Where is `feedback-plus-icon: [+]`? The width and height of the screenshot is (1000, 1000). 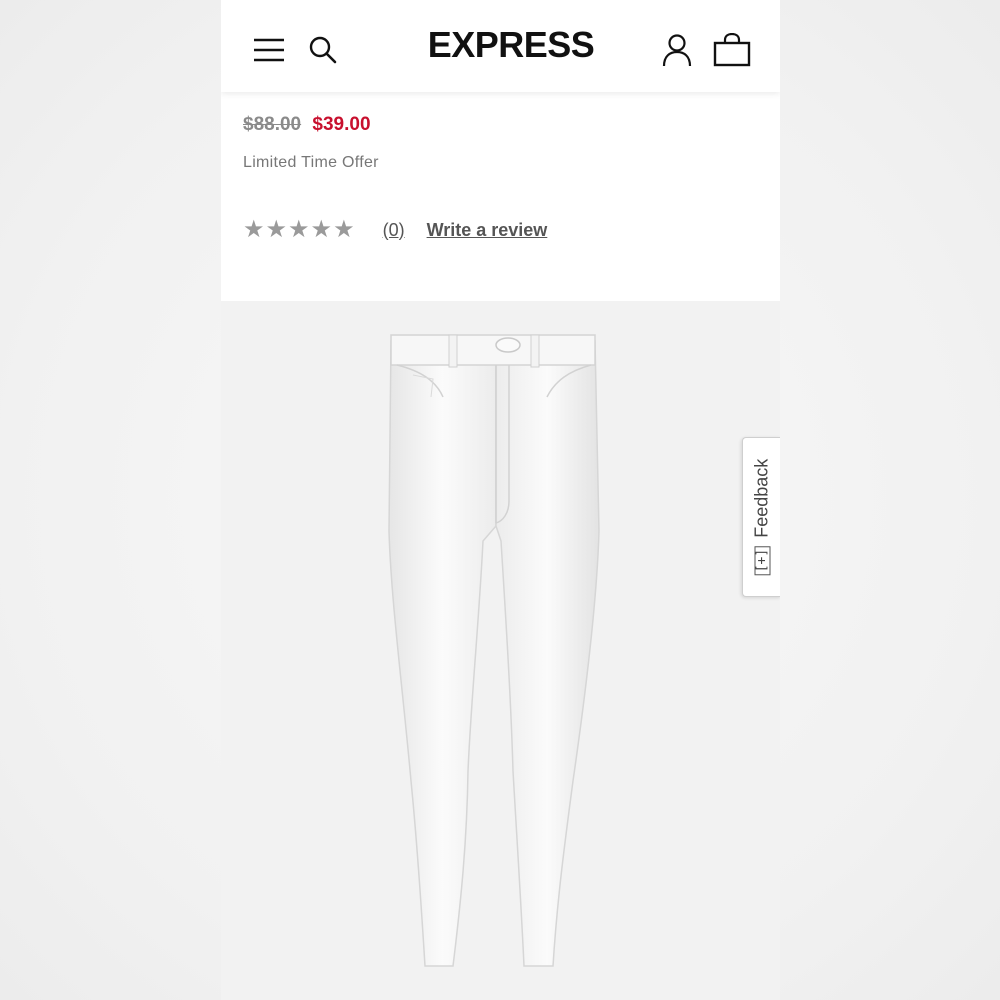 feedback-plus-icon: [+] is located at coordinates (762, 560).